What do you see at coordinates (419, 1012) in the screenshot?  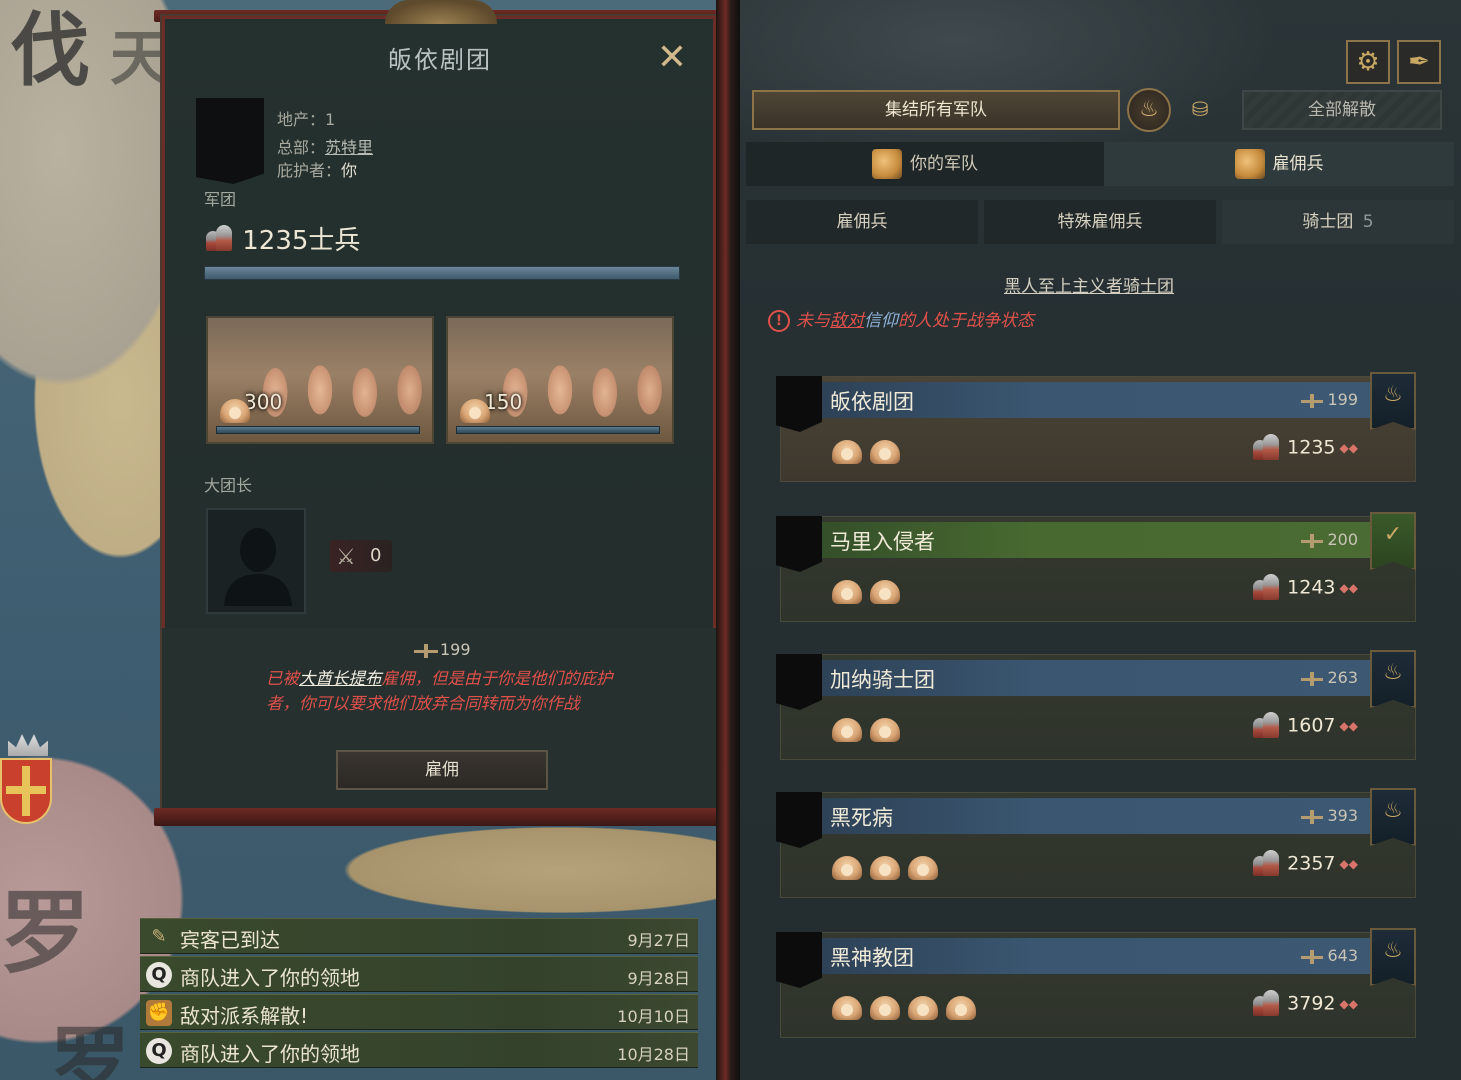 I see `notification-item: ✊ 敌对派系解散! 10月10日` at bounding box center [419, 1012].